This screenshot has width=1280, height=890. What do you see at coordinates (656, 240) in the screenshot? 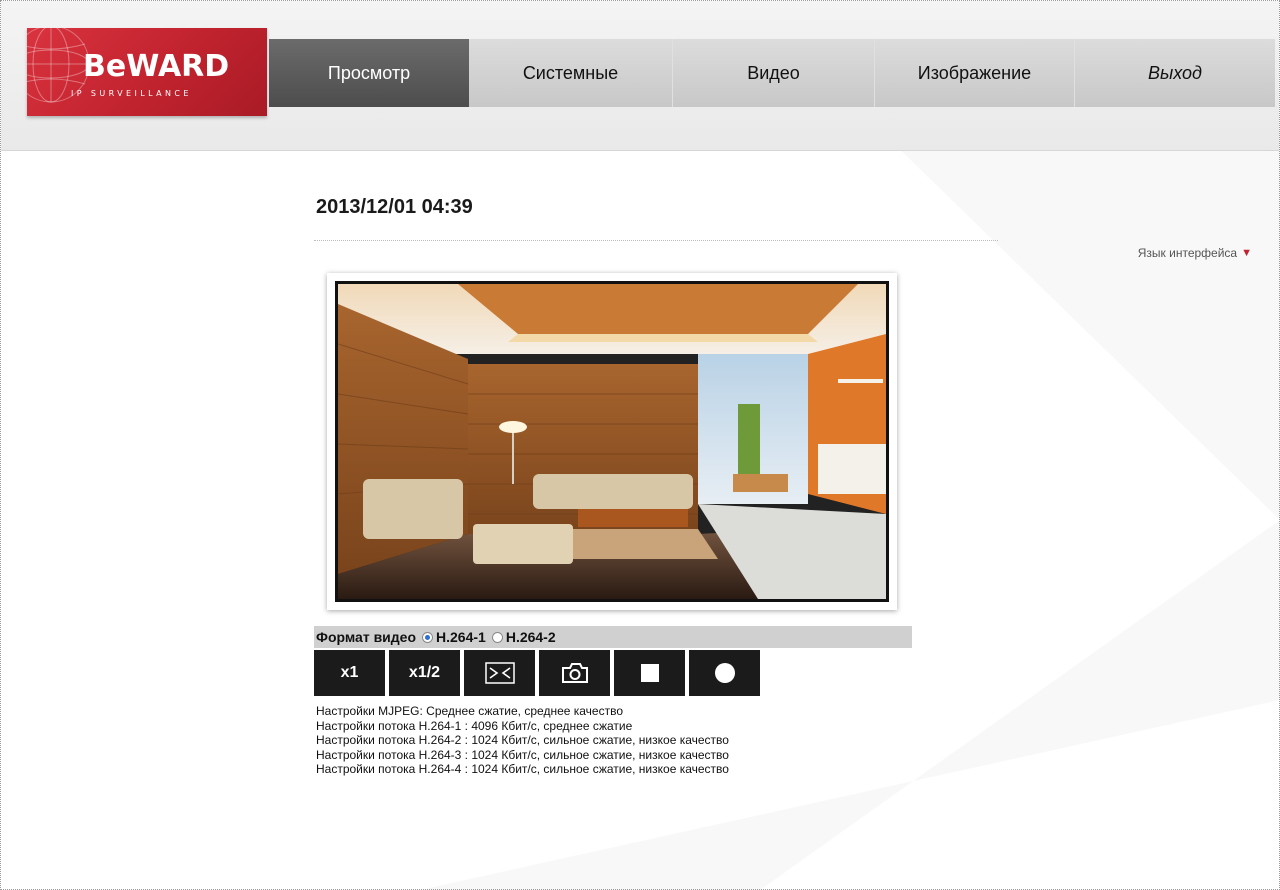
I see `divider` at bounding box center [656, 240].